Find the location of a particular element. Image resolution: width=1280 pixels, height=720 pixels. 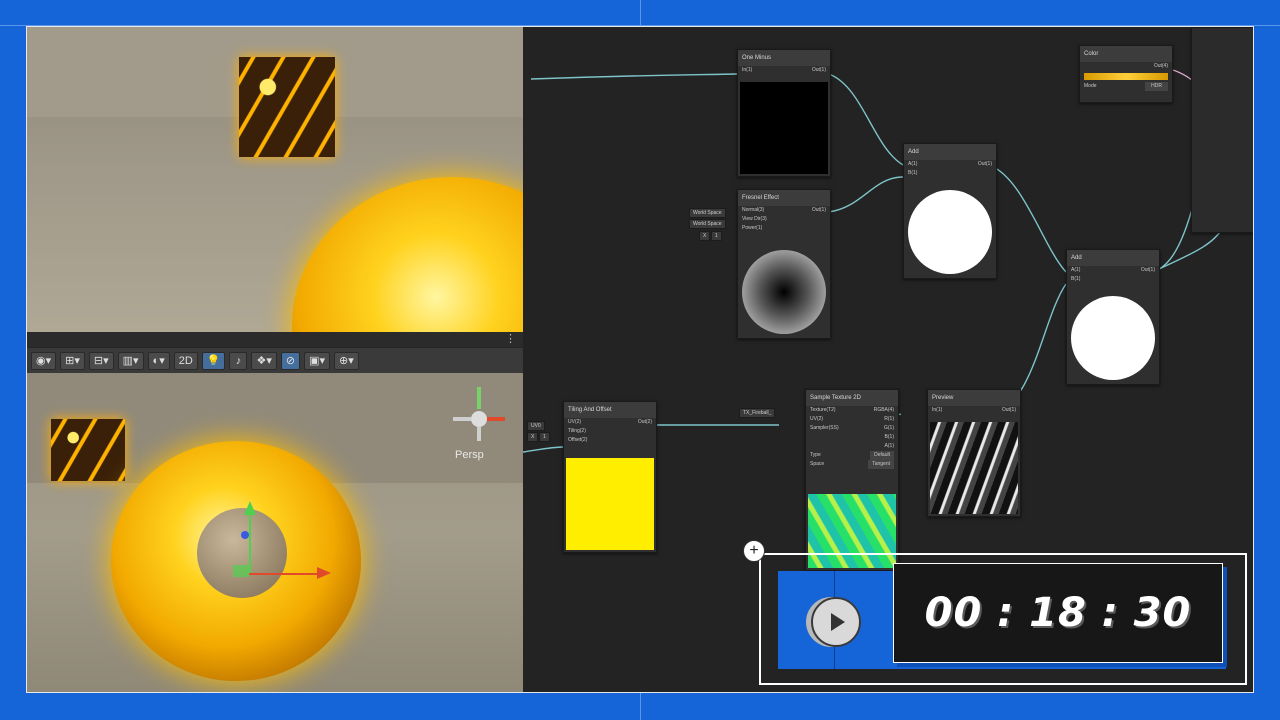

fire-sphere-closeup is located at coordinates (407, 254).